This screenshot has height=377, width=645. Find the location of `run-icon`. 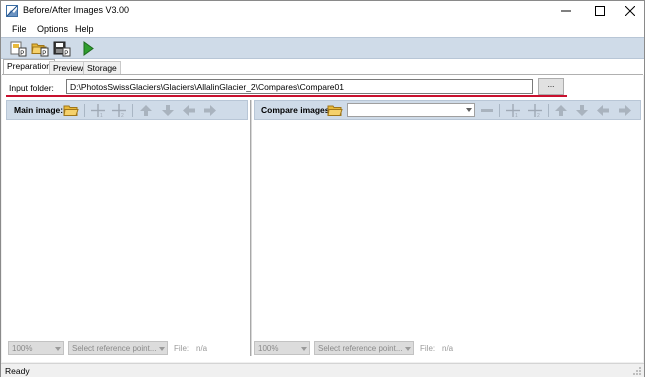

run-icon is located at coordinates (88, 48).